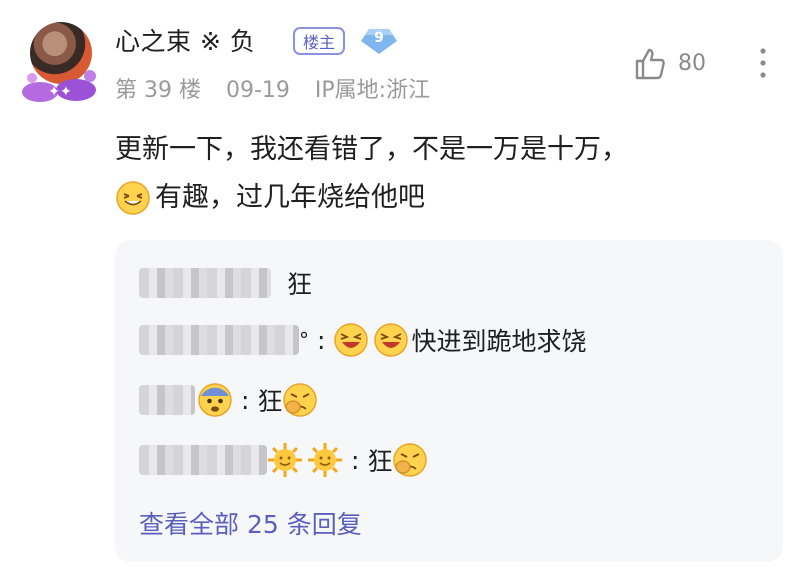 The image size is (800, 583). I want to click on avatar-decoration-icon: ✦✦, so click(59, 86).